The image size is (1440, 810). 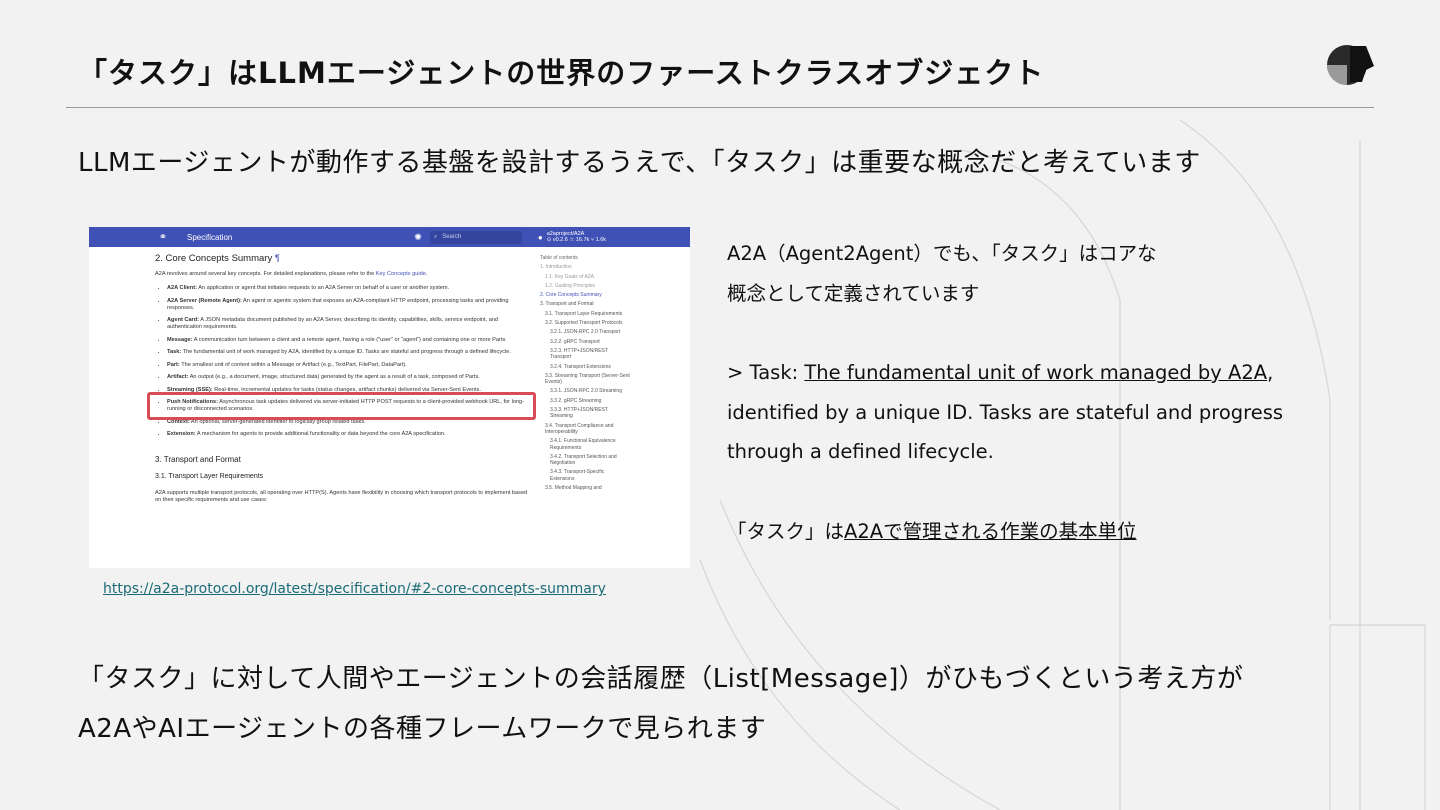 What do you see at coordinates (576, 240) in the screenshot?
I see `repo-stats: ⊙ v0.2.6 ☆ 16.7k ⑂ 1.6k` at bounding box center [576, 240].